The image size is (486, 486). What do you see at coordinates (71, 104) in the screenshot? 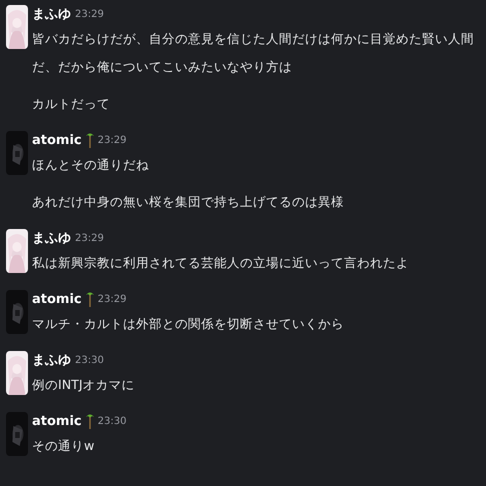
I see `message-text: カルトだって` at bounding box center [71, 104].